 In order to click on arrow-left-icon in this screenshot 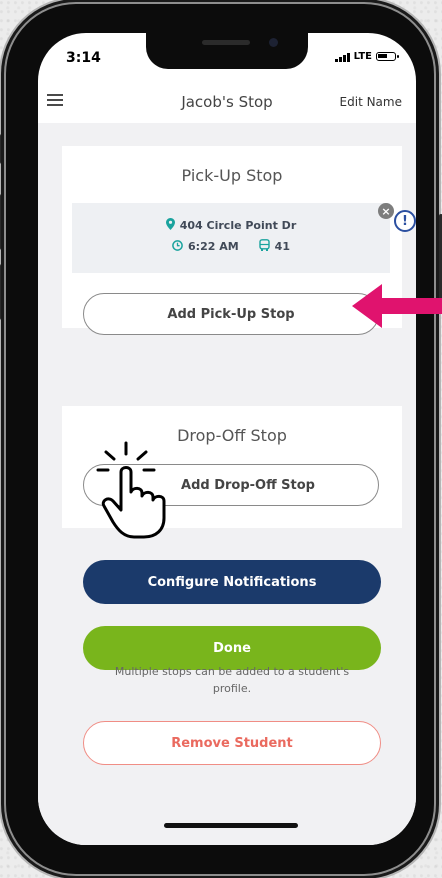, I will do `click(397, 306)`.